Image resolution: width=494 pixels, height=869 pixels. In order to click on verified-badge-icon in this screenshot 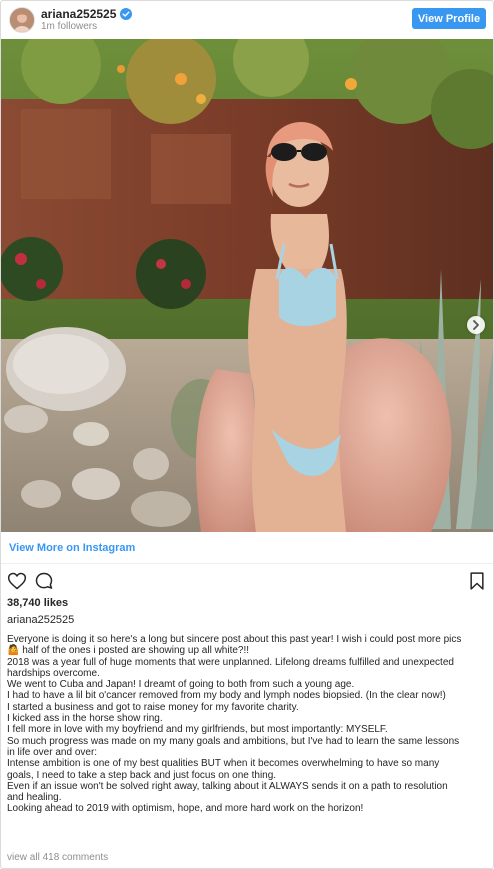, I will do `click(126, 14)`.